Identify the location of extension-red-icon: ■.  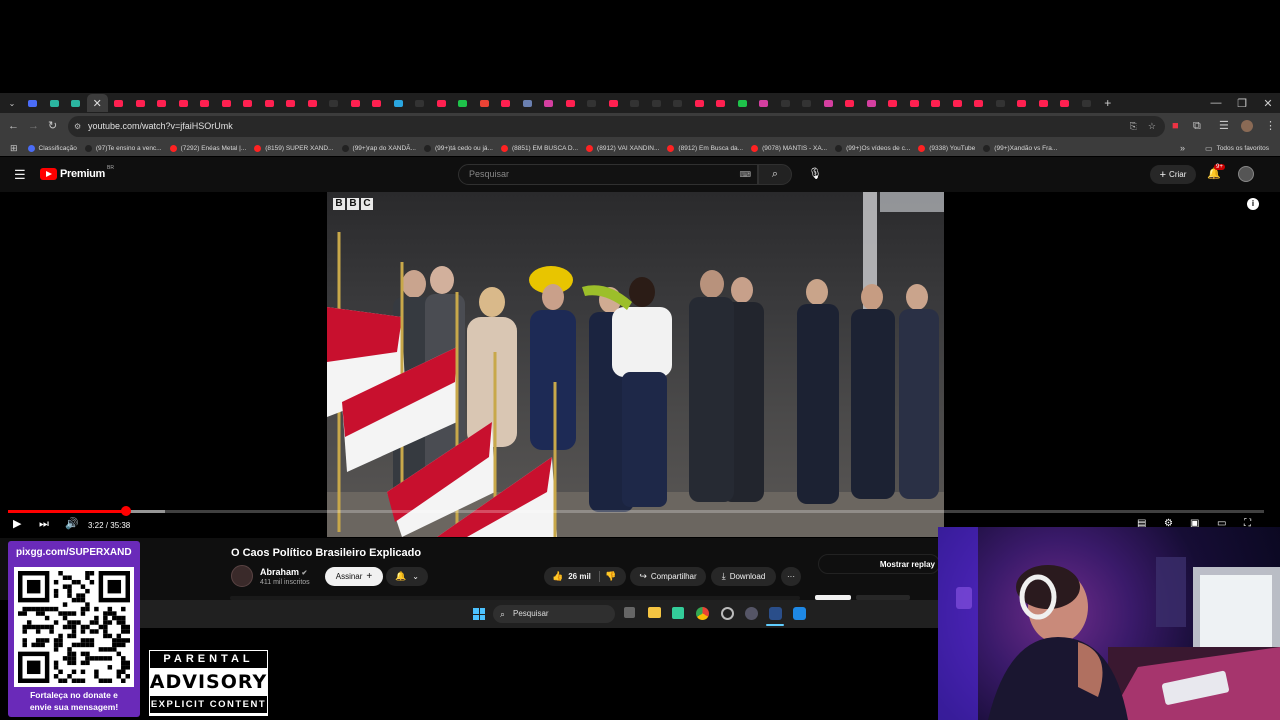
(1175, 126).